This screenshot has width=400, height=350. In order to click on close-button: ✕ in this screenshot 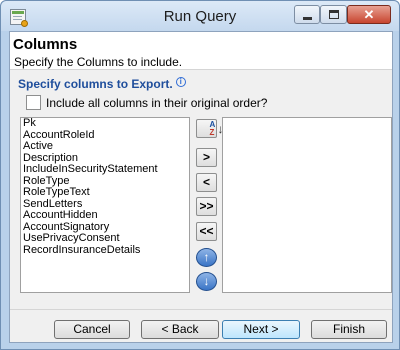, I will do `click(369, 14)`.